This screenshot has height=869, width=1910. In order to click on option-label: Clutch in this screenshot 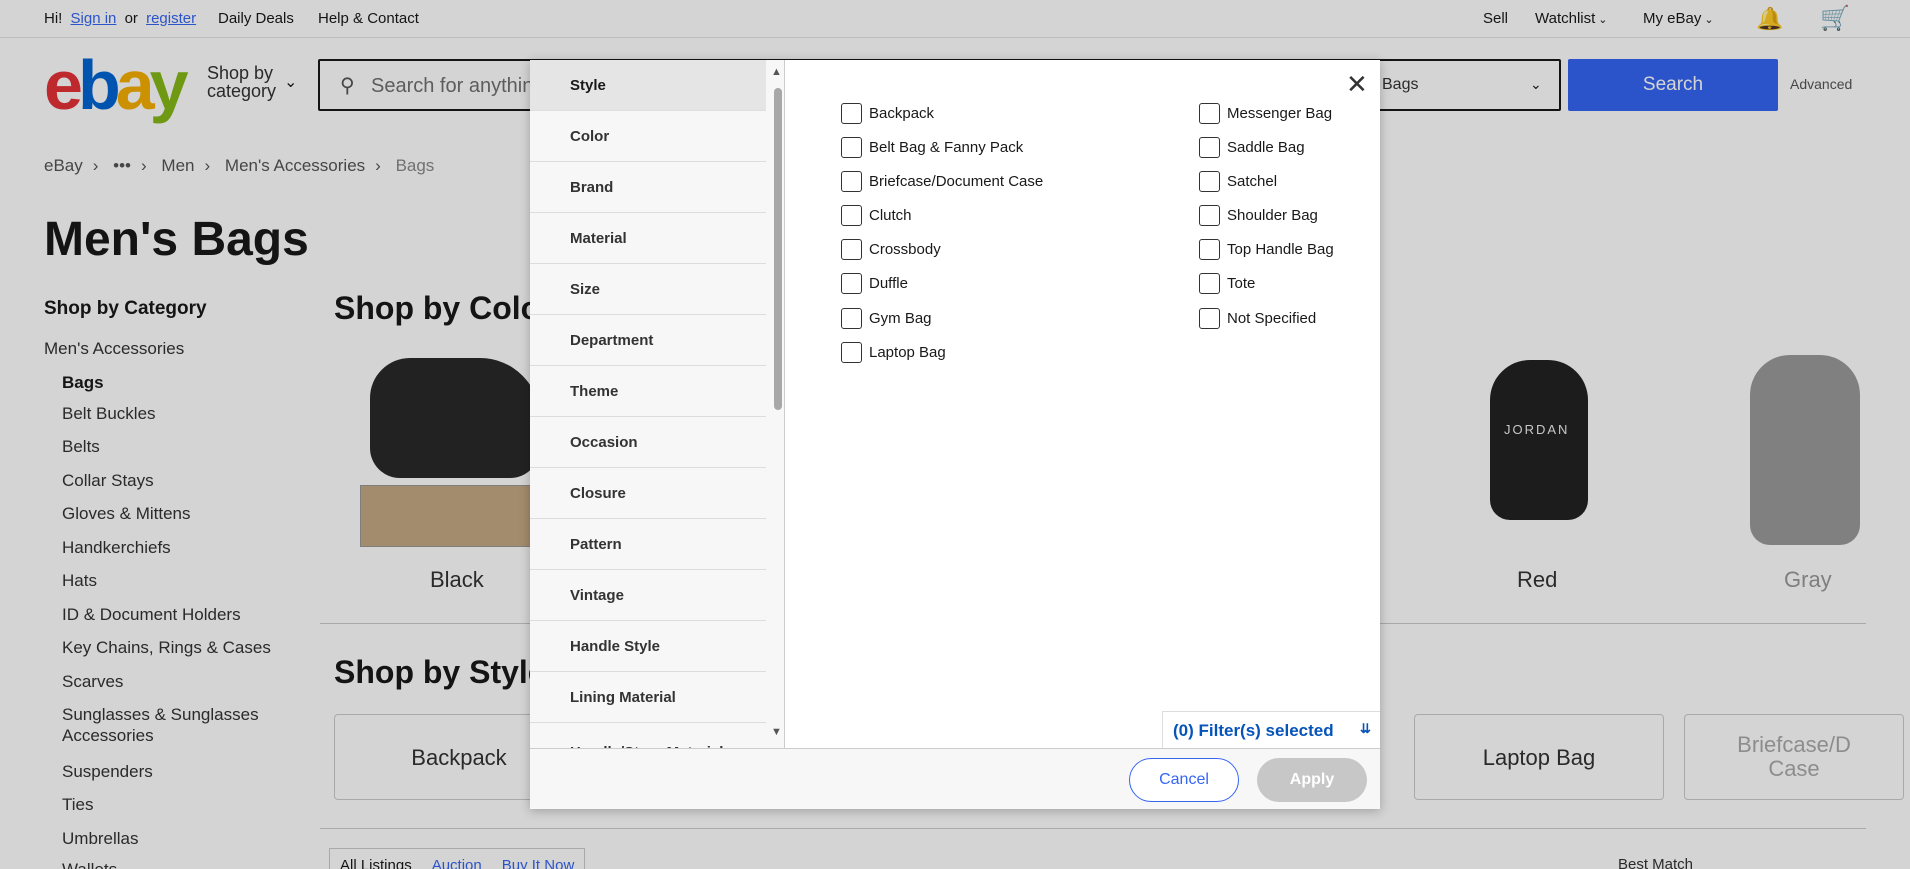, I will do `click(890, 215)`.